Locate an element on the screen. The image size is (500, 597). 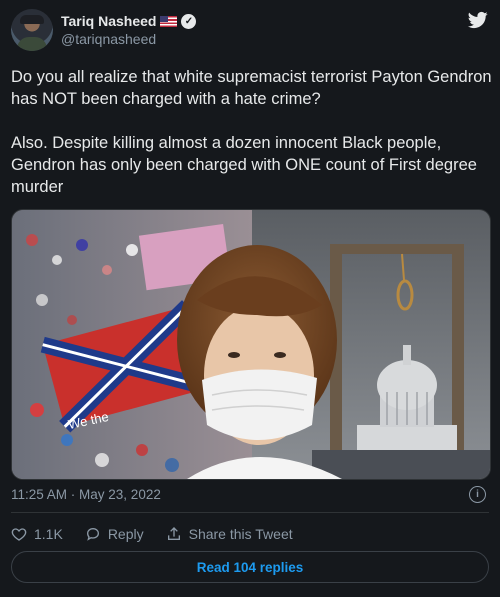
heart-icon is located at coordinates (19, 534).